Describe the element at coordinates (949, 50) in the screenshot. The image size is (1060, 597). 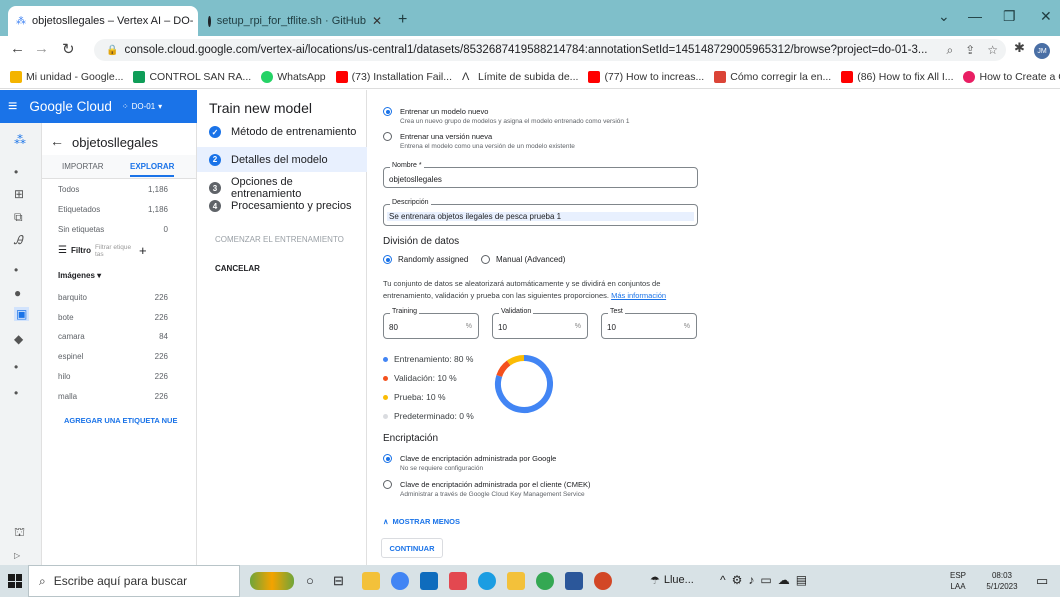
I see `zoom-icon: ⌕` at that location.